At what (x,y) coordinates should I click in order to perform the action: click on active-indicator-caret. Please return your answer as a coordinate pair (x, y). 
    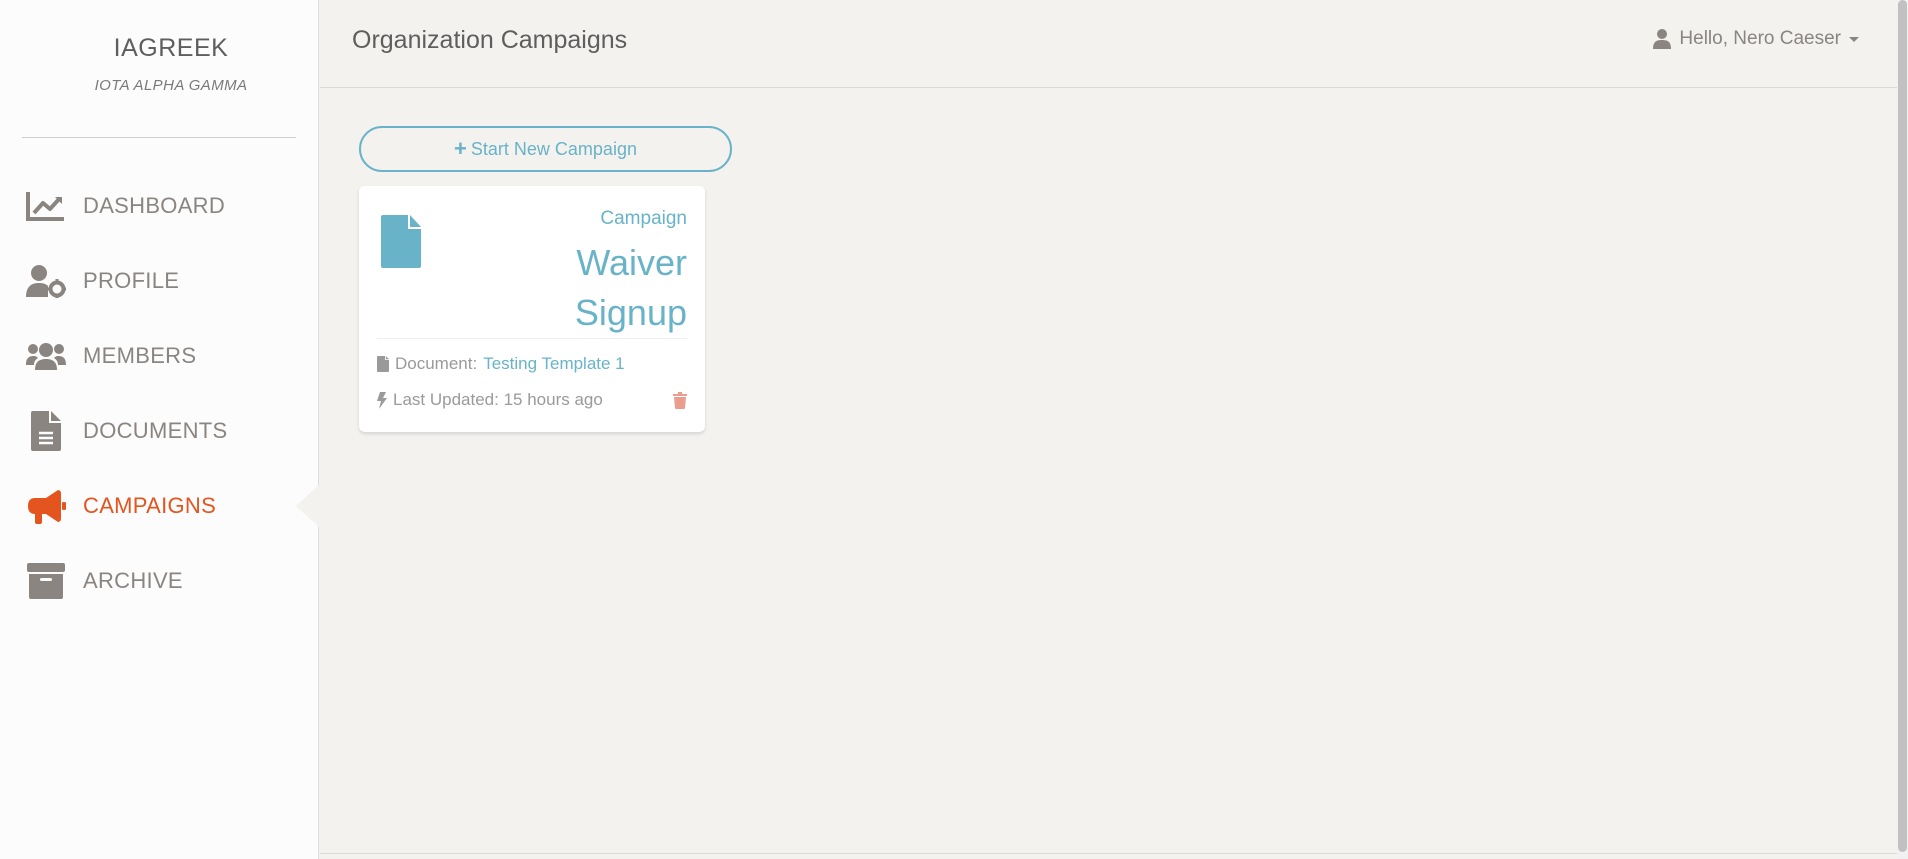
    Looking at the image, I should click on (308, 506).